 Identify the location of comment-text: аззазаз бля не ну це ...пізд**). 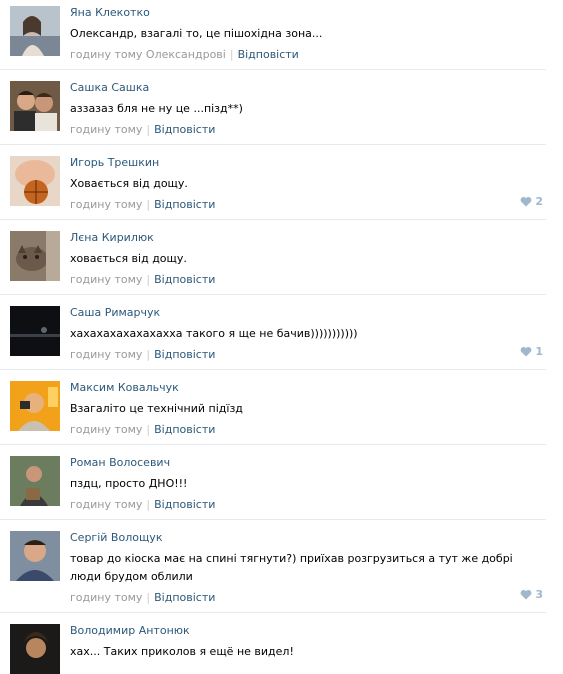
(156, 108).